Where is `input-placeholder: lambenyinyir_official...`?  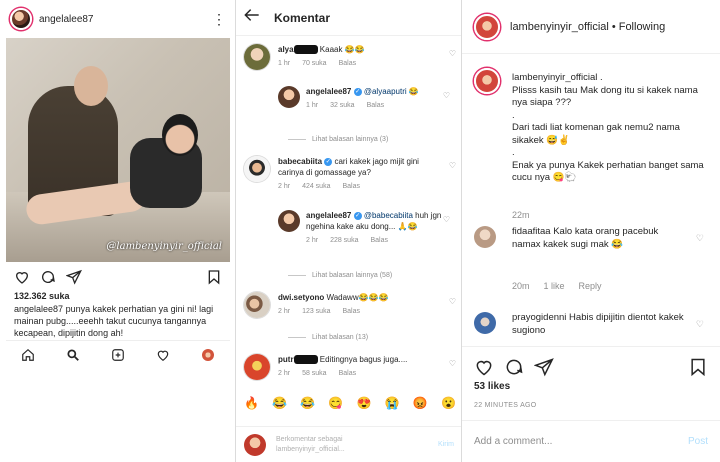 input-placeholder: lambenyinyir_official... is located at coordinates (310, 449).